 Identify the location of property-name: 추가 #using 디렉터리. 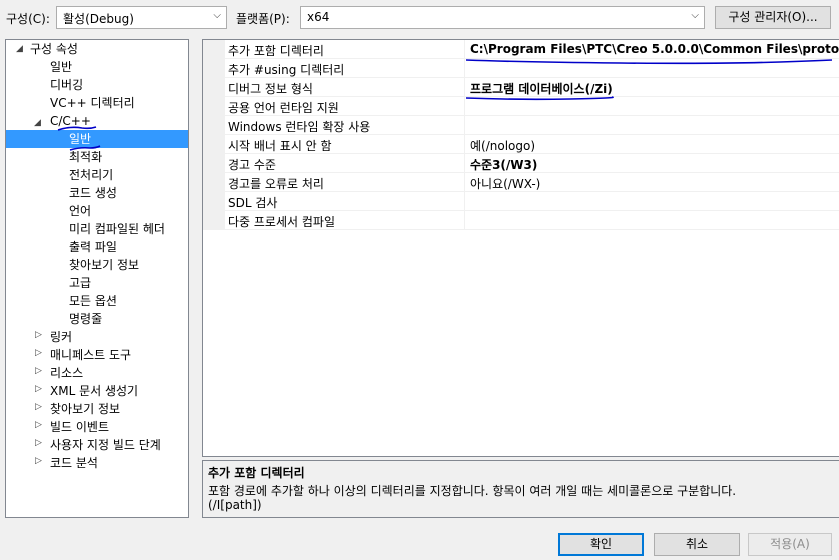
(286, 70).